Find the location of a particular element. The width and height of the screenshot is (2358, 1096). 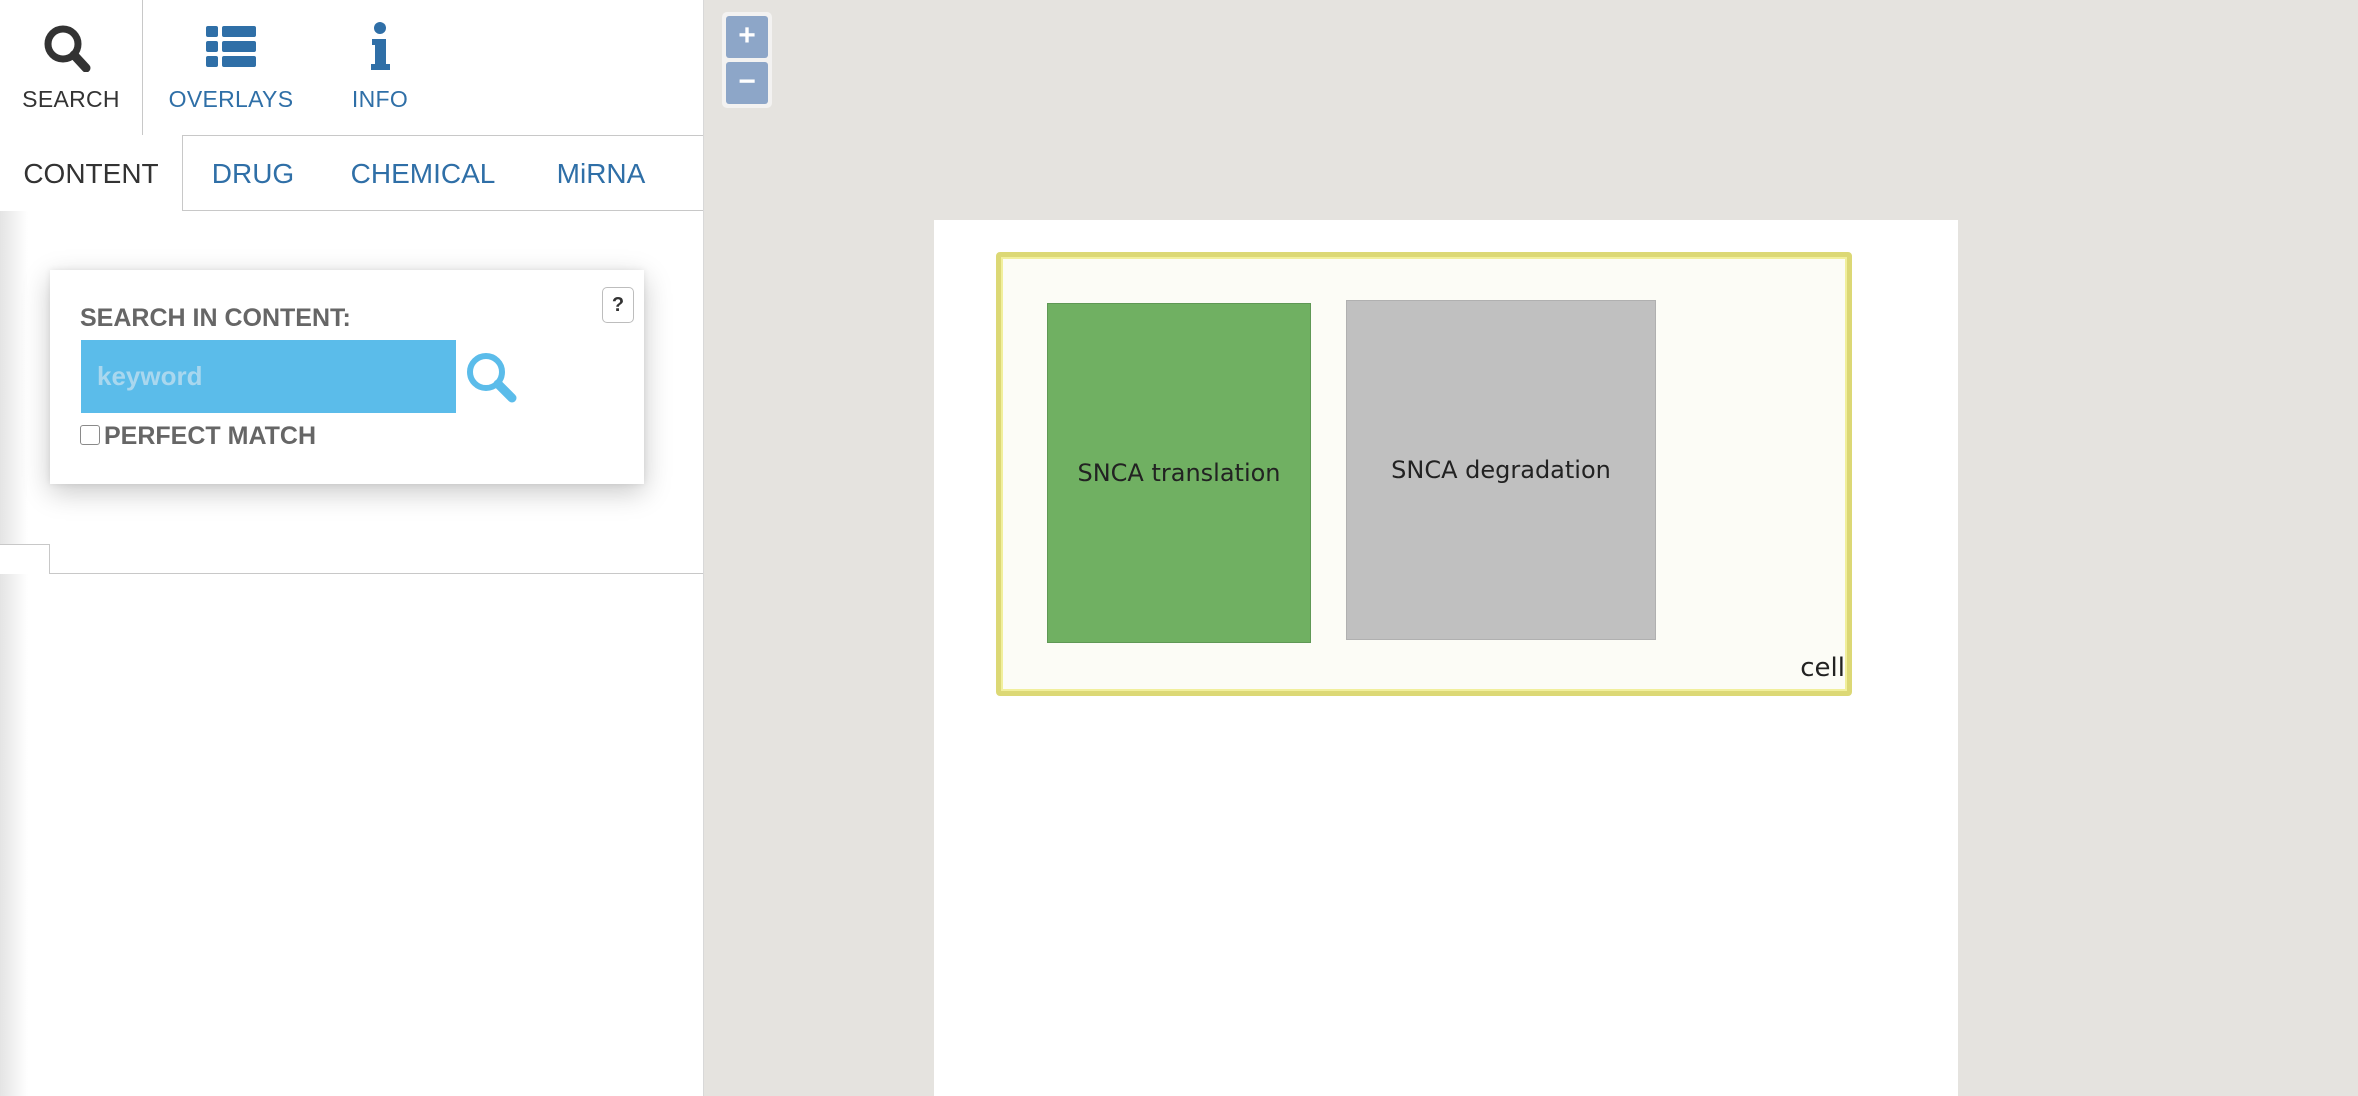

search-panel: SEARCH IN CONTENT: ? PERFECT MATCH is located at coordinates (347, 377).